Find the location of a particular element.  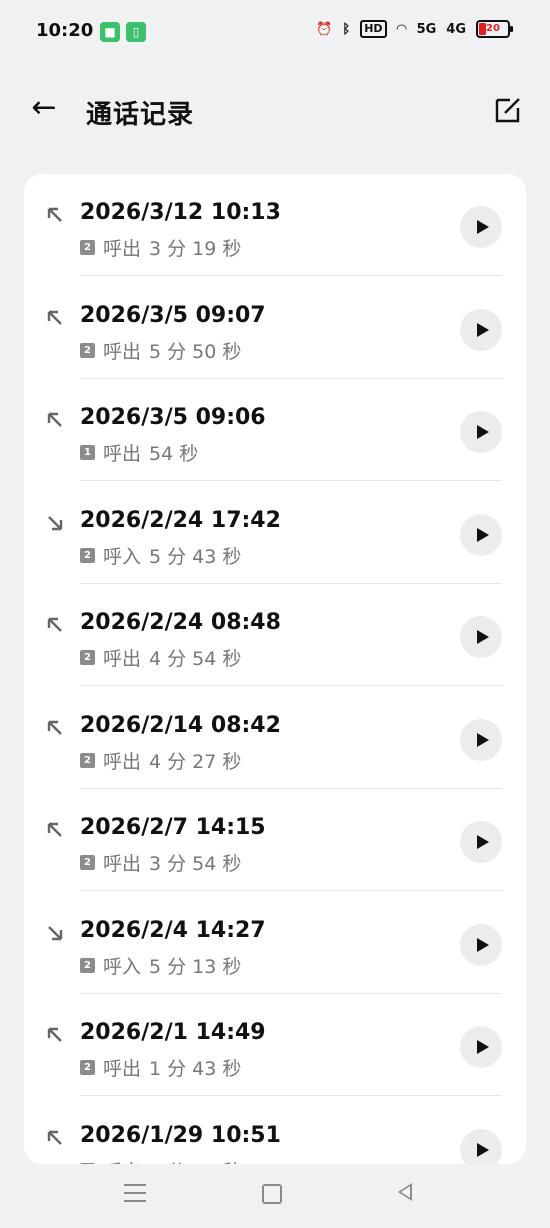

call-log-item: 2026/2/14 08:42 2 呼出 4 分 27 秒 is located at coordinates (275, 738).